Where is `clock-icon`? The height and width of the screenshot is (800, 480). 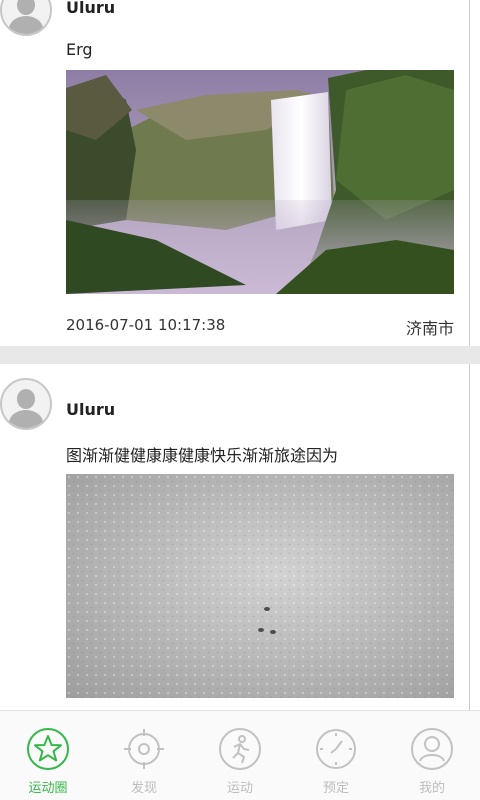 clock-icon is located at coordinates (336, 749).